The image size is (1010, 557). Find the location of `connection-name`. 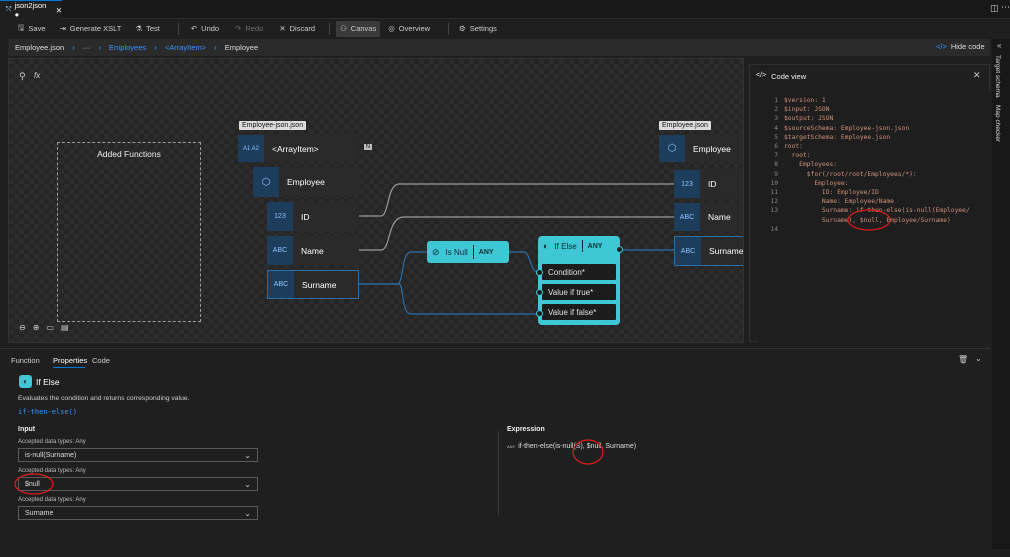

connection-name is located at coordinates (516, 233).